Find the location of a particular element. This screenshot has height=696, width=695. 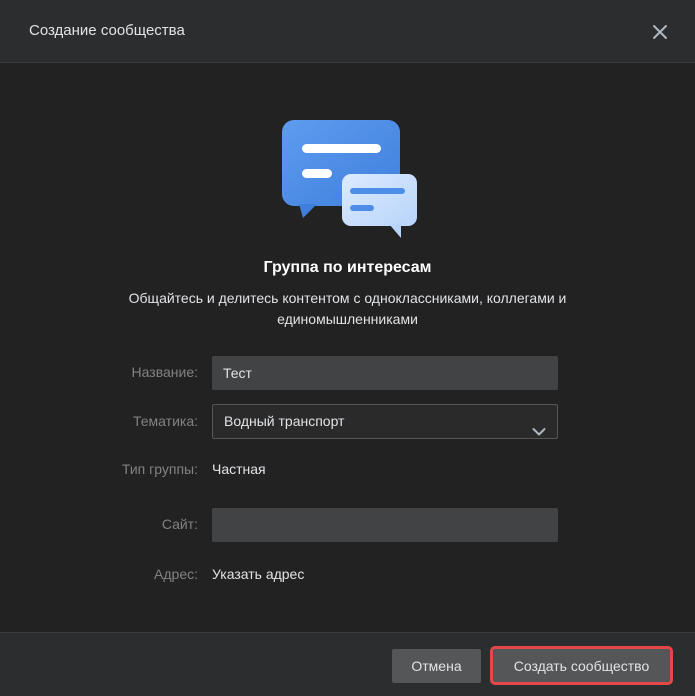

site-label: Сайт: is located at coordinates (179, 524).